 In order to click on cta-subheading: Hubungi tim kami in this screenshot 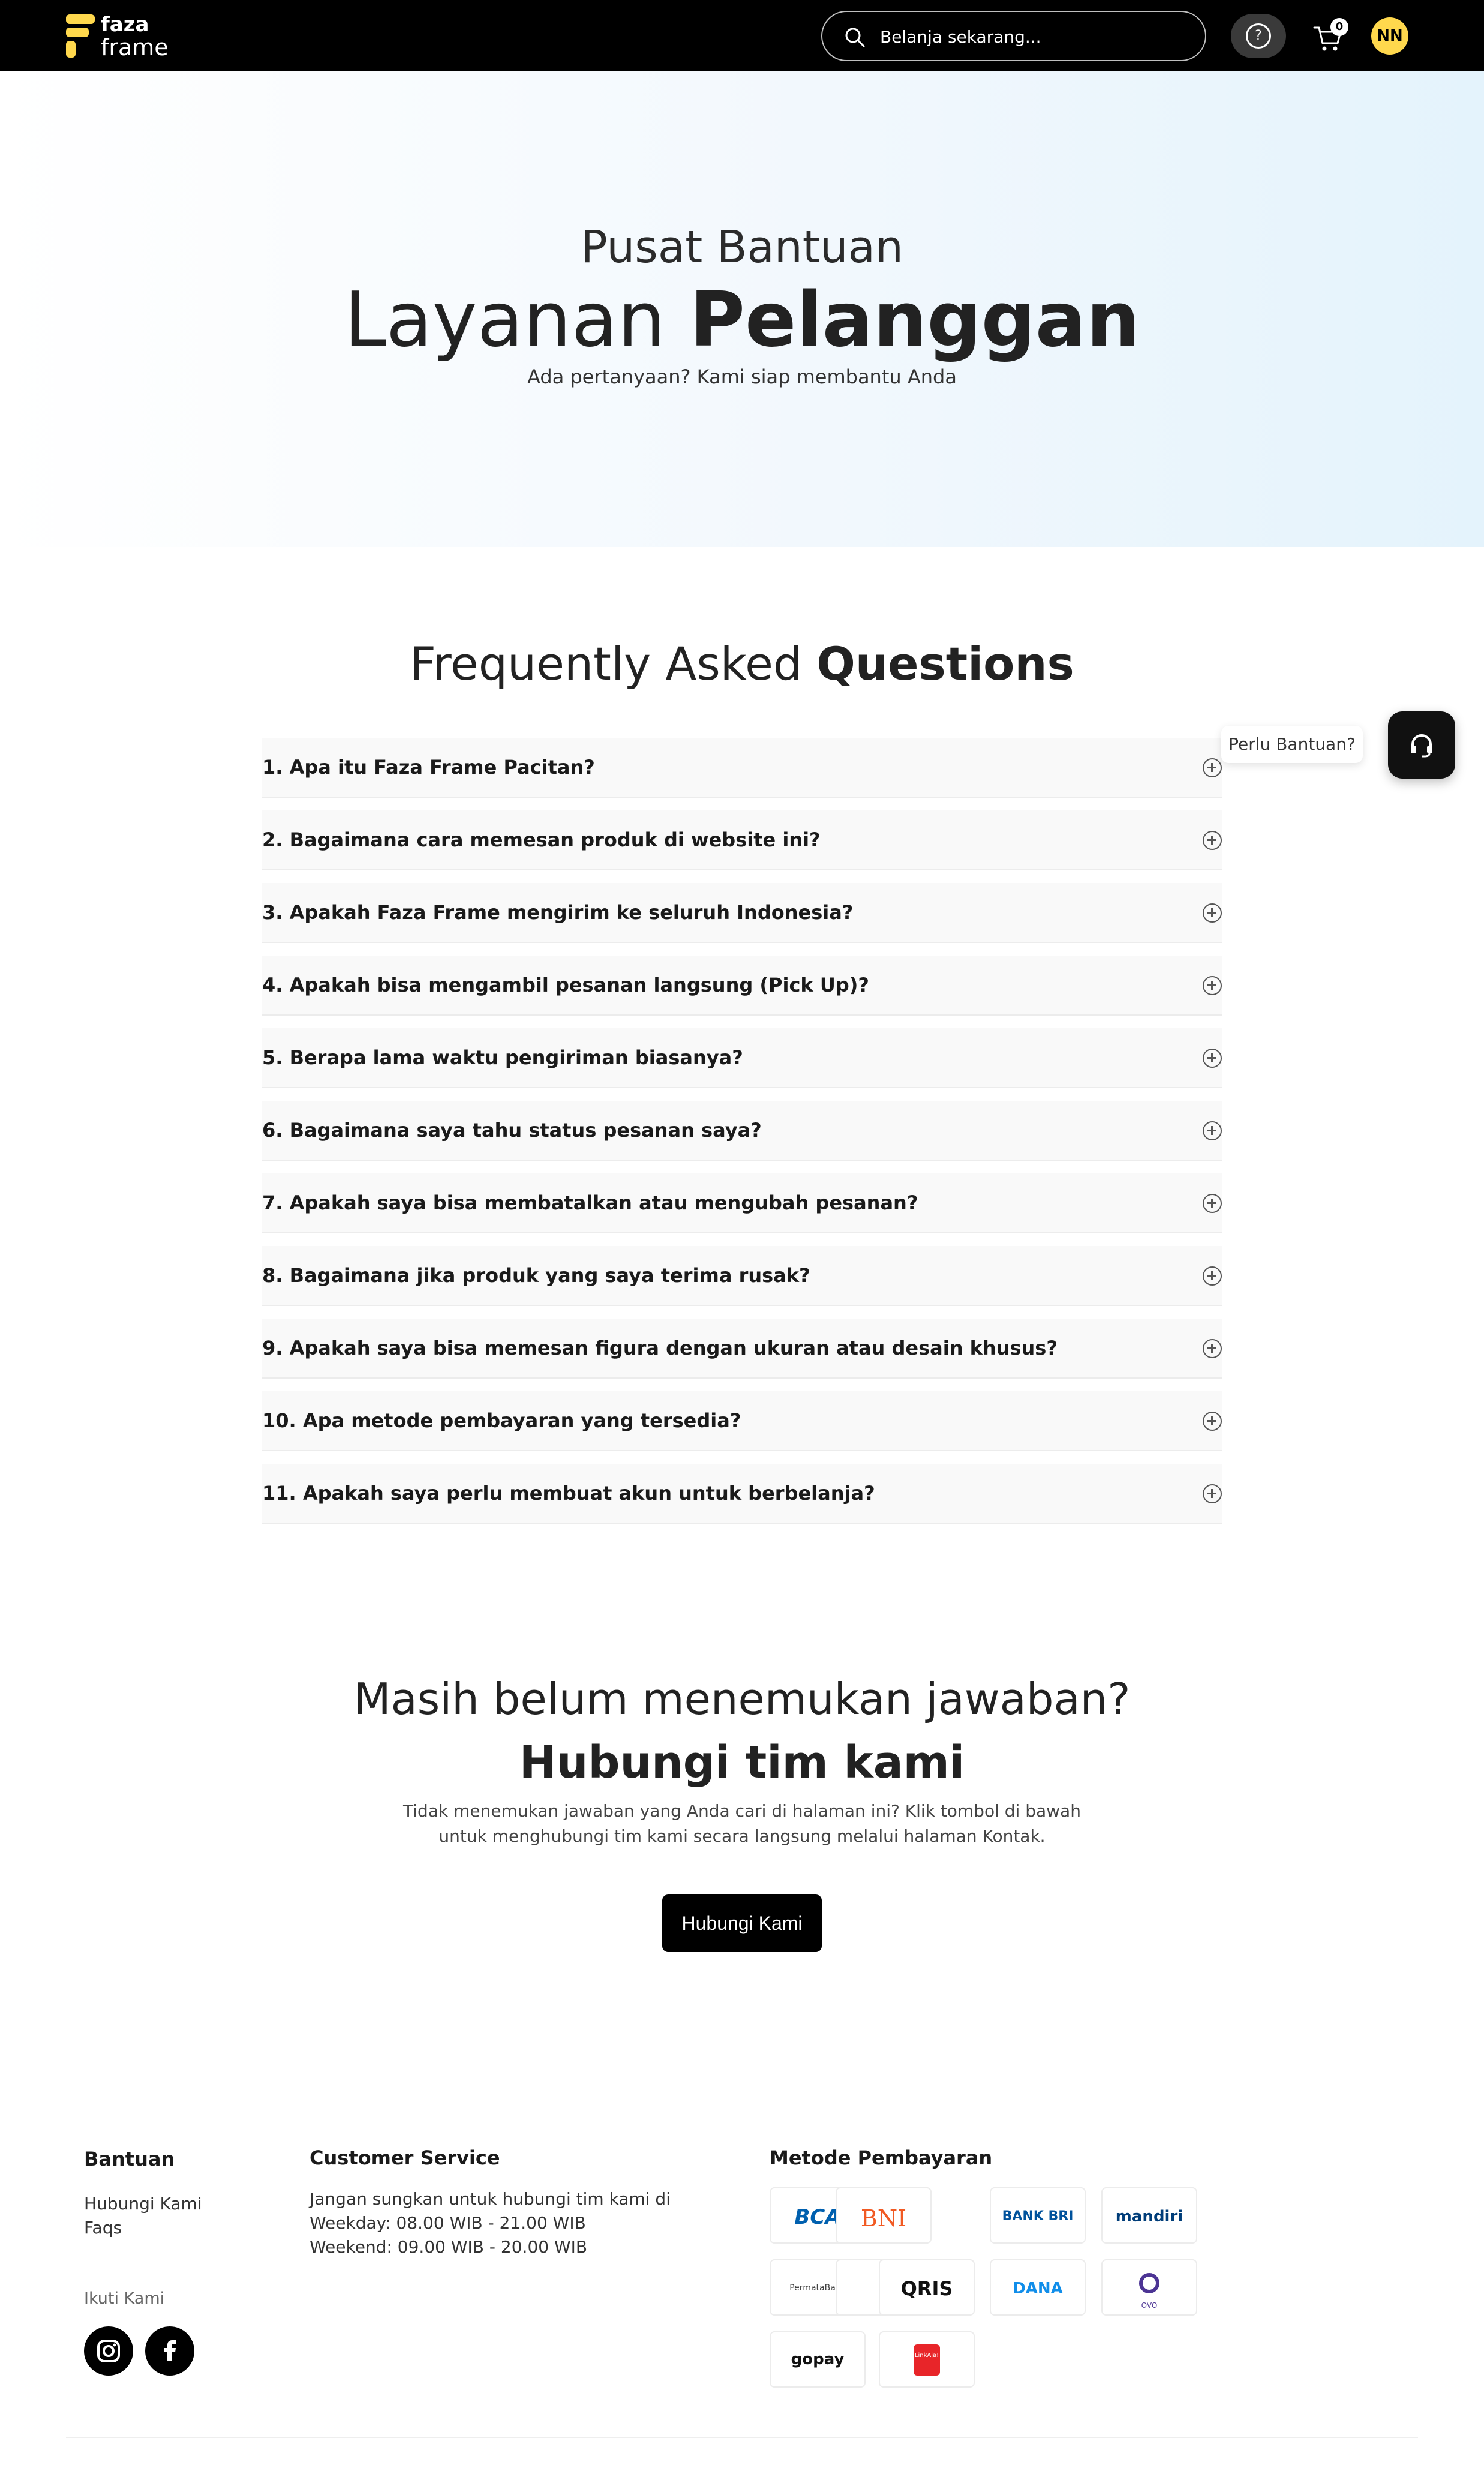, I will do `click(742, 1763)`.